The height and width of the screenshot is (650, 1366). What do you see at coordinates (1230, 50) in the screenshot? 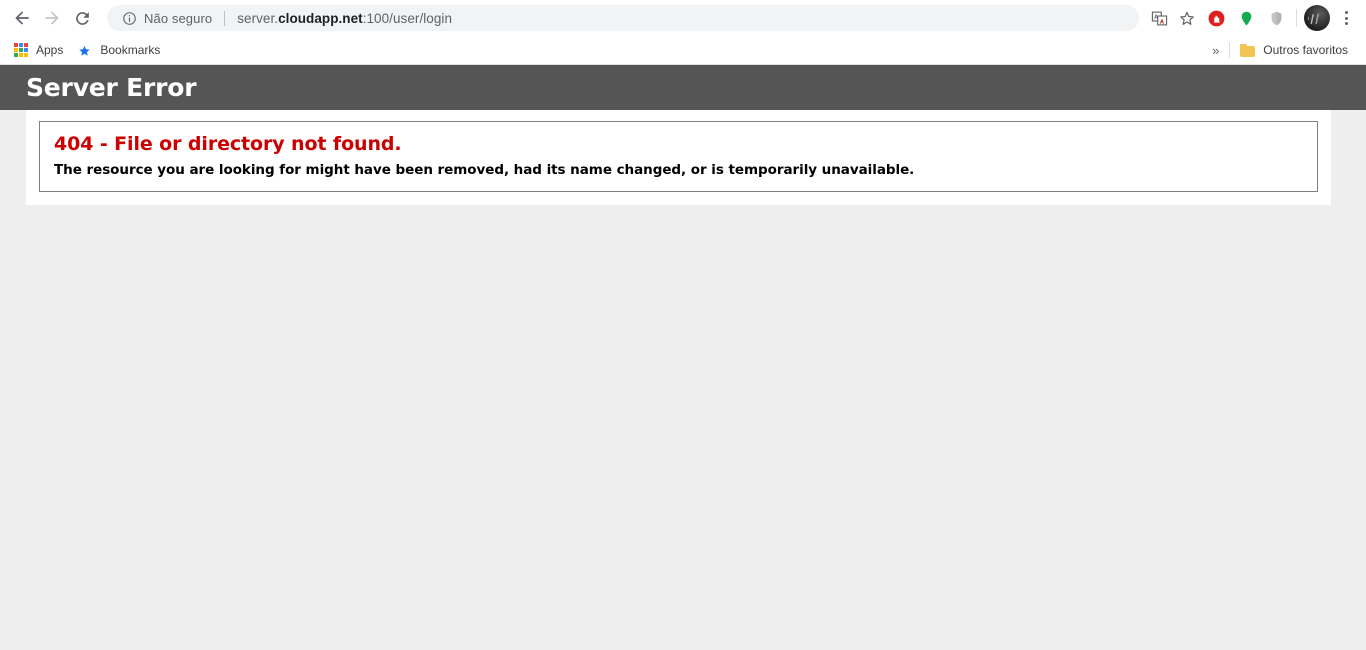
I see `bookmarks-divider` at bounding box center [1230, 50].